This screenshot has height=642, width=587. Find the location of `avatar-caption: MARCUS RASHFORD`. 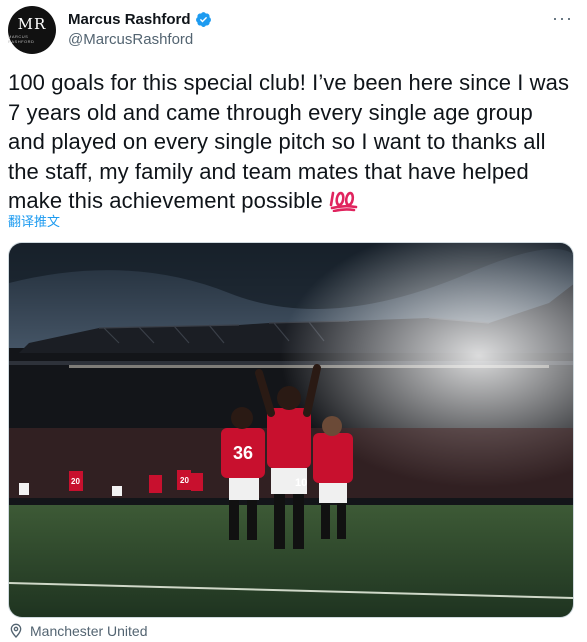

avatar-caption: MARCUS RASHFORD is located at coordinates (21, 38).